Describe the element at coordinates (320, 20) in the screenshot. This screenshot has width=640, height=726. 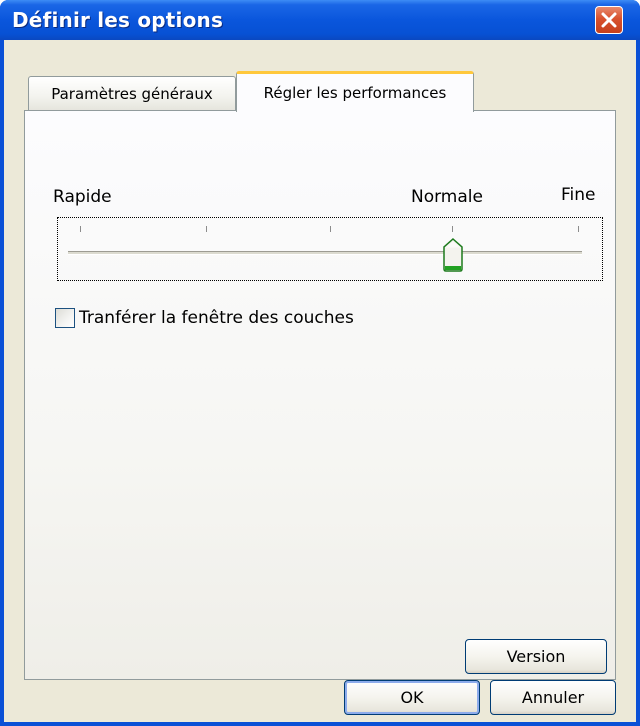
I see `title-bar: Définir les options` at that location.